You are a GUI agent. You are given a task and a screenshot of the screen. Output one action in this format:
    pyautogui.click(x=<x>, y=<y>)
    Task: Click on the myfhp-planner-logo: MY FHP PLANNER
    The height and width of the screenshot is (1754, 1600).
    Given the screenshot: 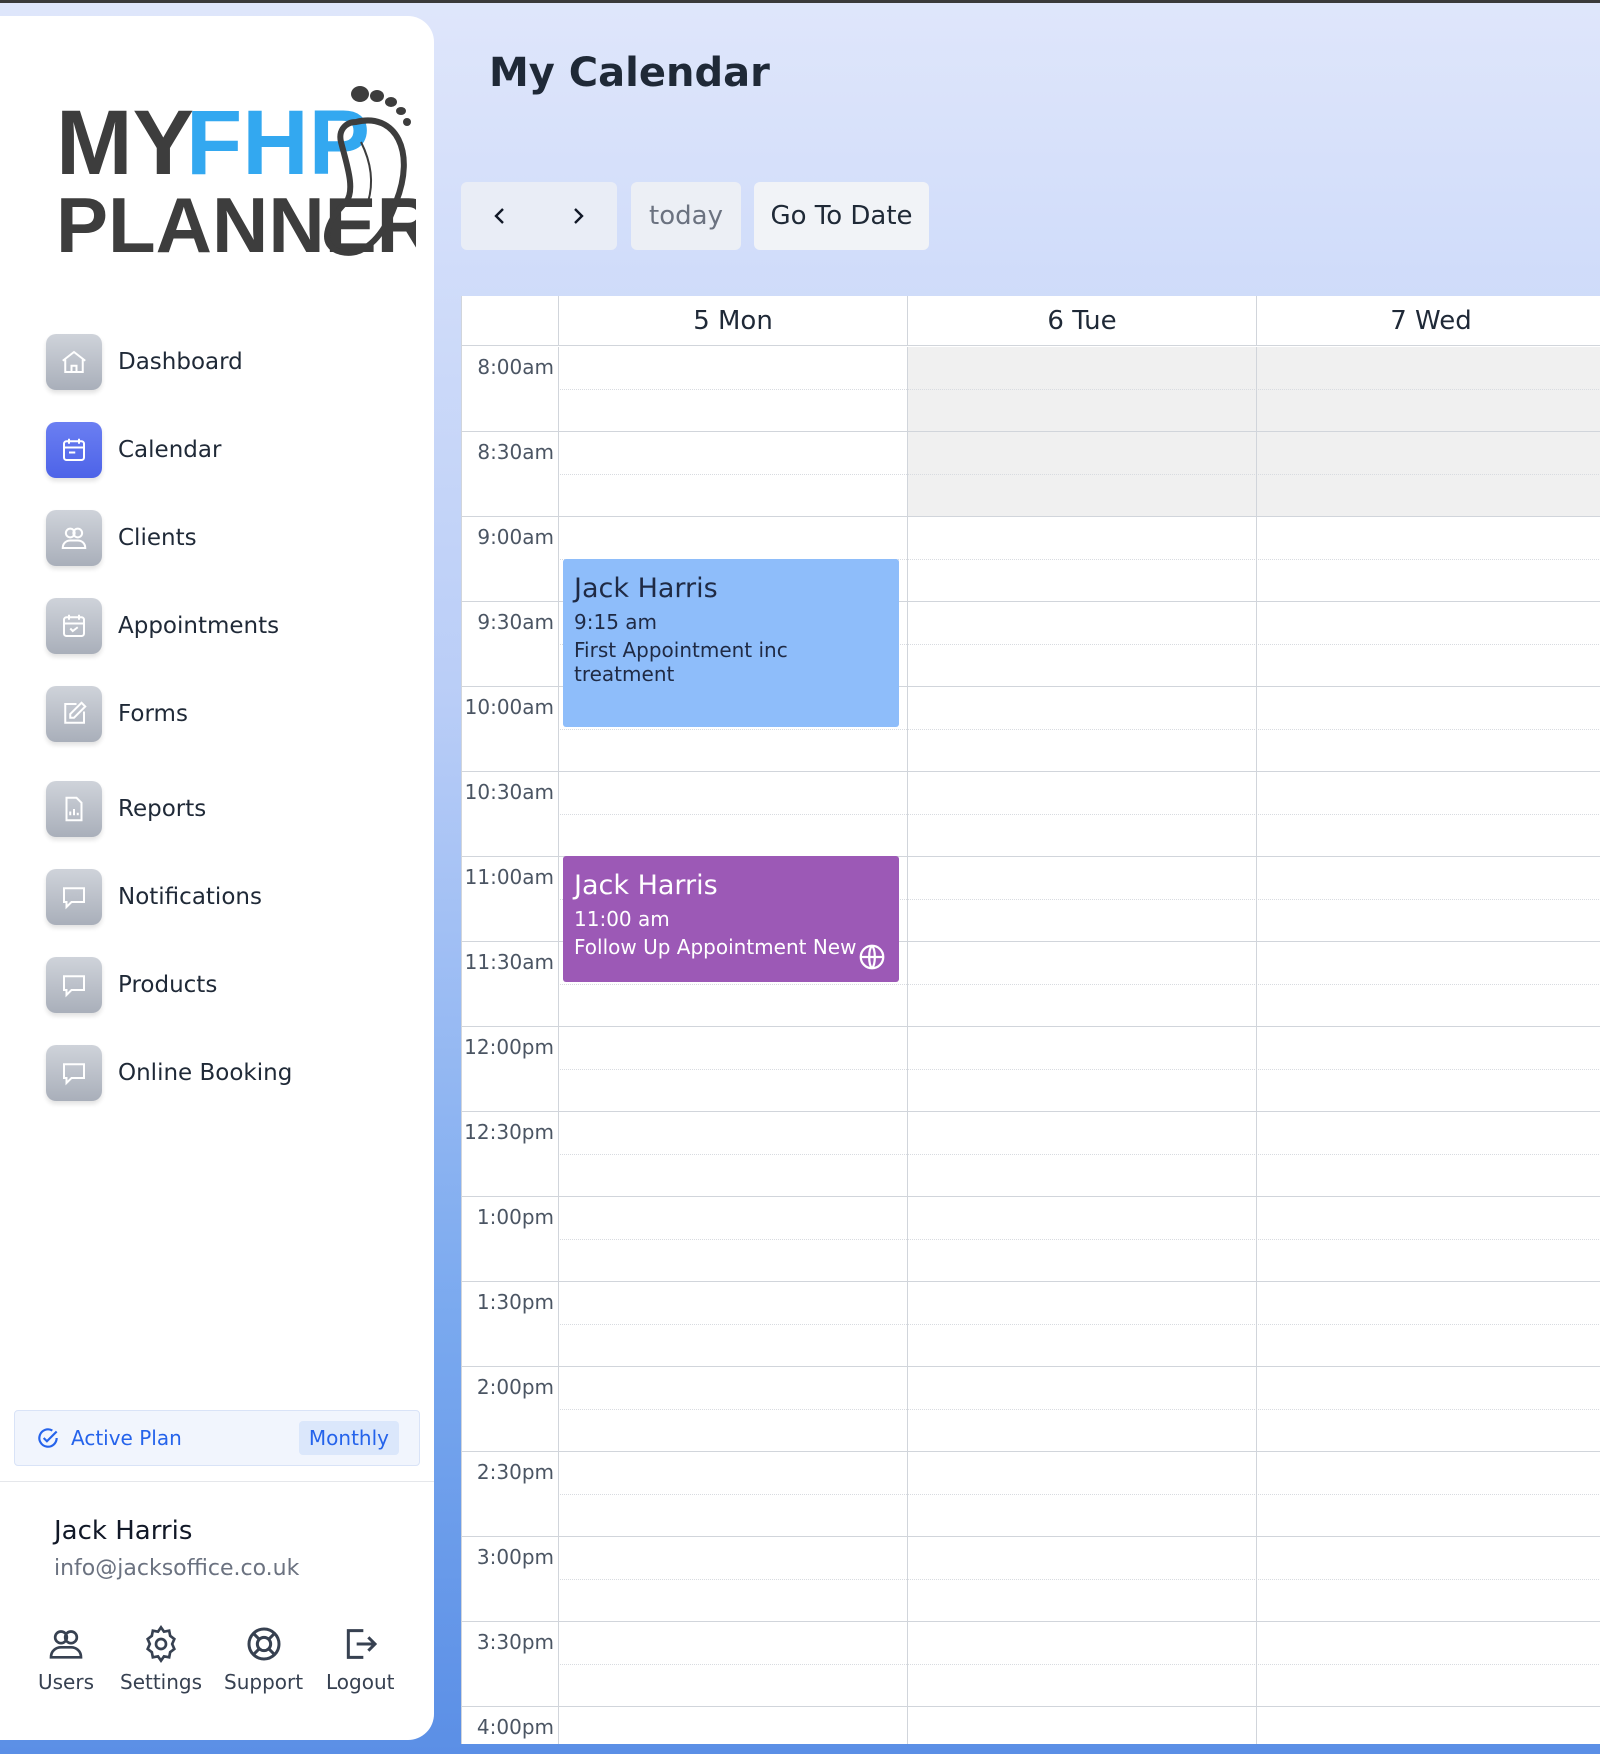 What is the action you would take?
    pyautogui.click(x=236, y=172)
    